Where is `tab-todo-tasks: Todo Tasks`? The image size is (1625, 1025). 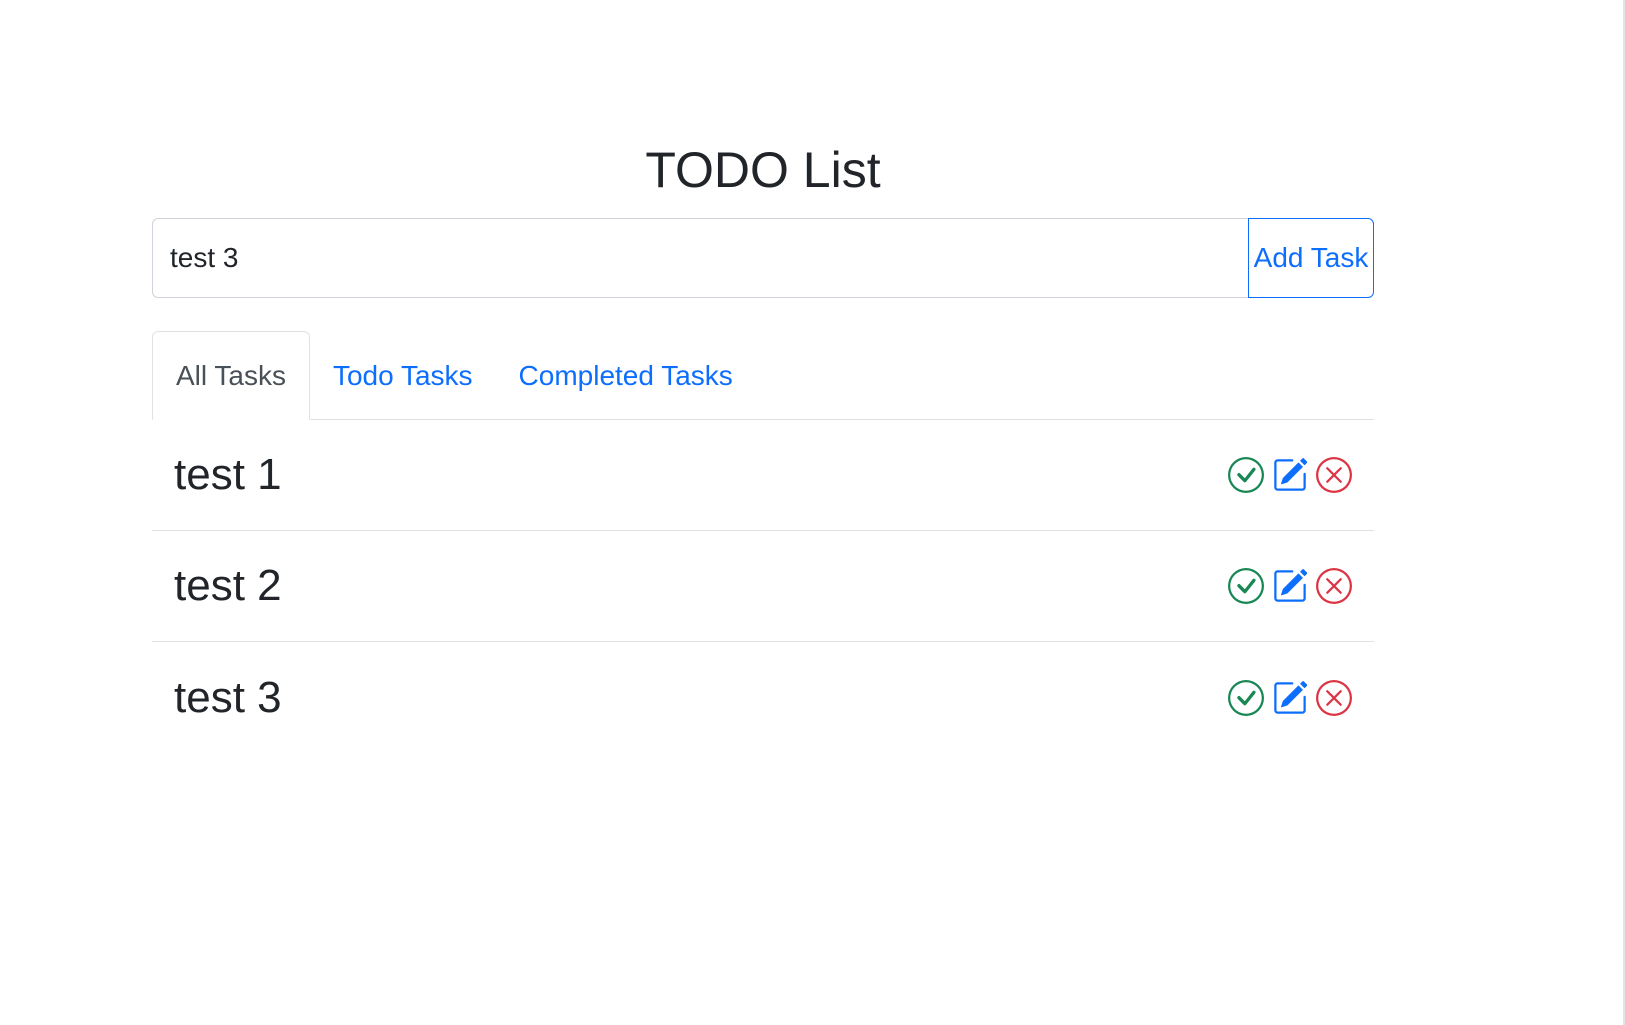
tab-todo-tasks: Todo Tasks is located at coordinates (403, 376).